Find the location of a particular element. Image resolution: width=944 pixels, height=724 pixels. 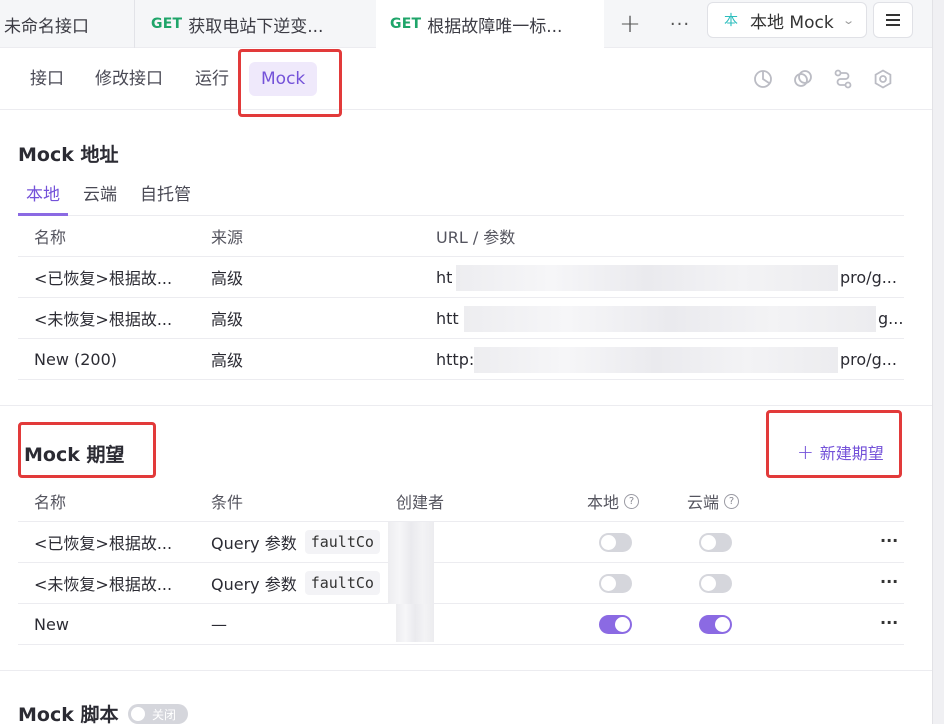

table-row: <已恢复>根据故... Query 参数 faultCo ··· is located at coordinates (461, 542).